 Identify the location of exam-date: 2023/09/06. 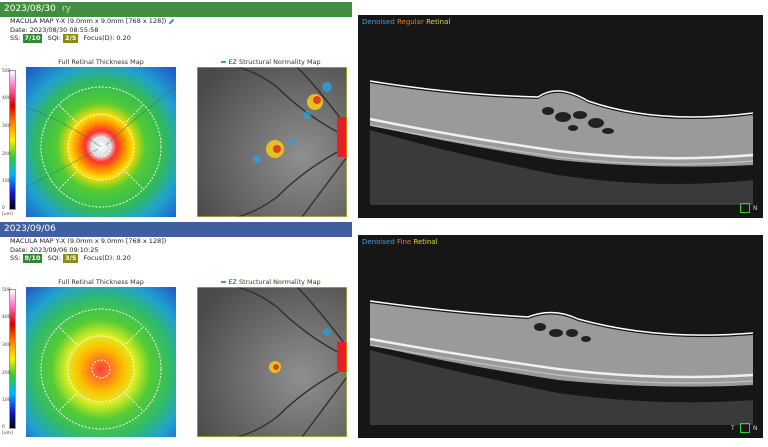
(30, 229).